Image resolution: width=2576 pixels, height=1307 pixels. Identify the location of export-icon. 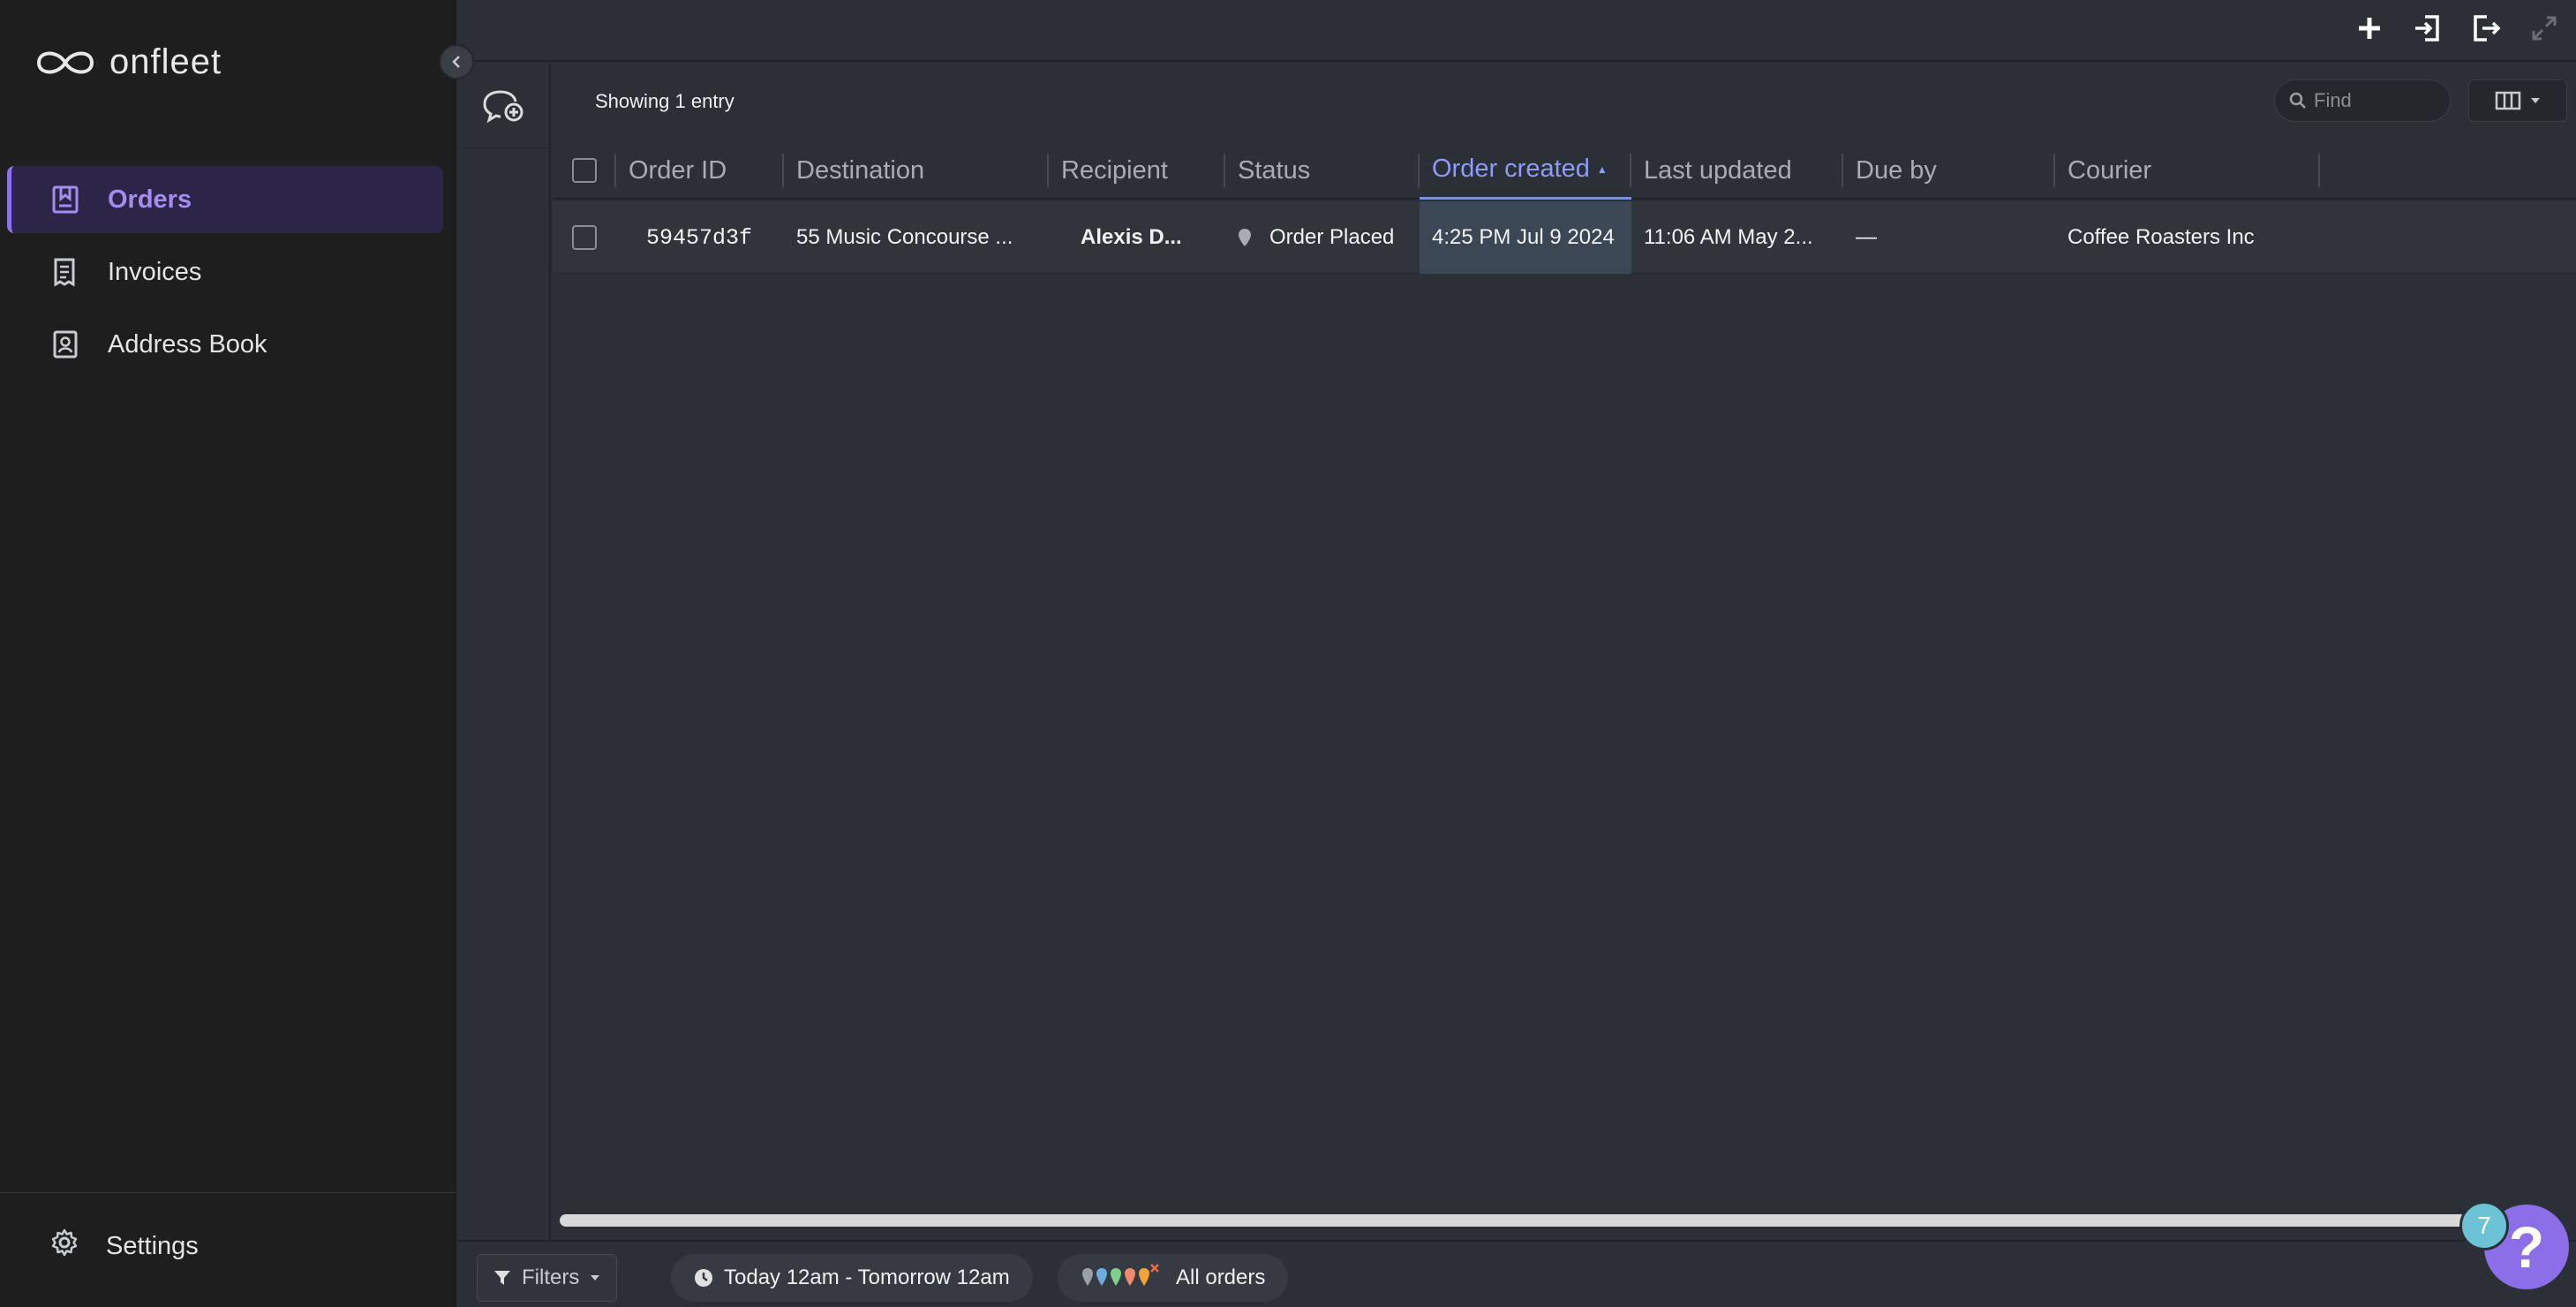
(2488, 28).